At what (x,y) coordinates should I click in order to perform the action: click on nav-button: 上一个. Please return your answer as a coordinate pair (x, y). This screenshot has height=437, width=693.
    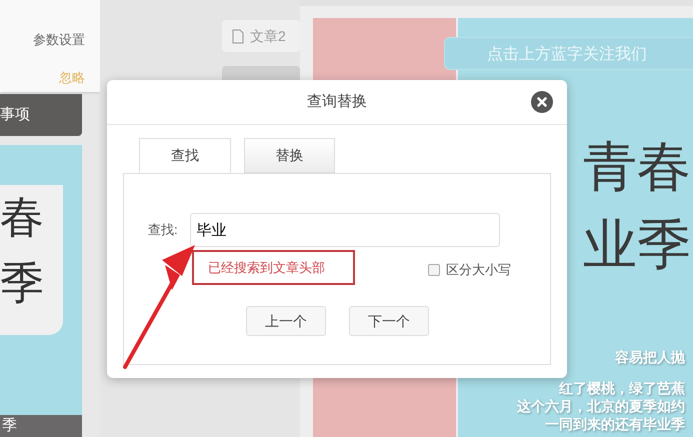
    Looking at the image, I should click on (286, 321).